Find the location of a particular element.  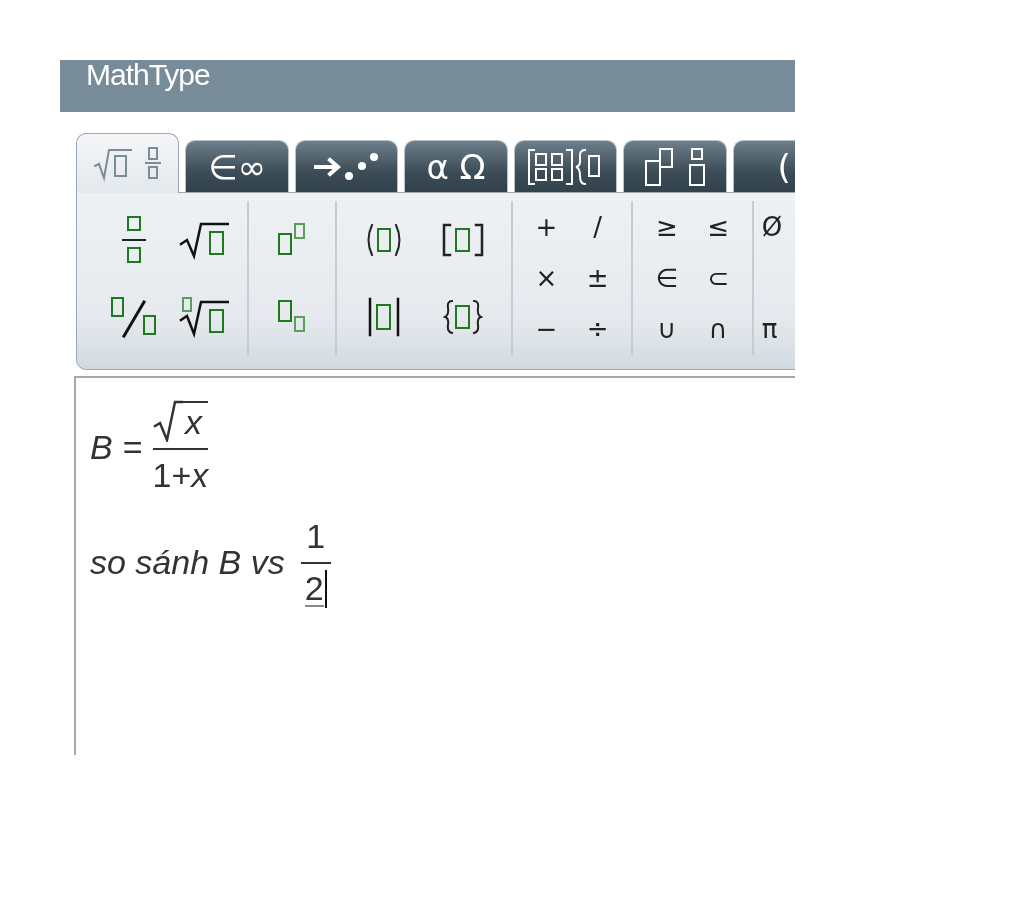

symbol-button: × is located at coordinates (546, 278).